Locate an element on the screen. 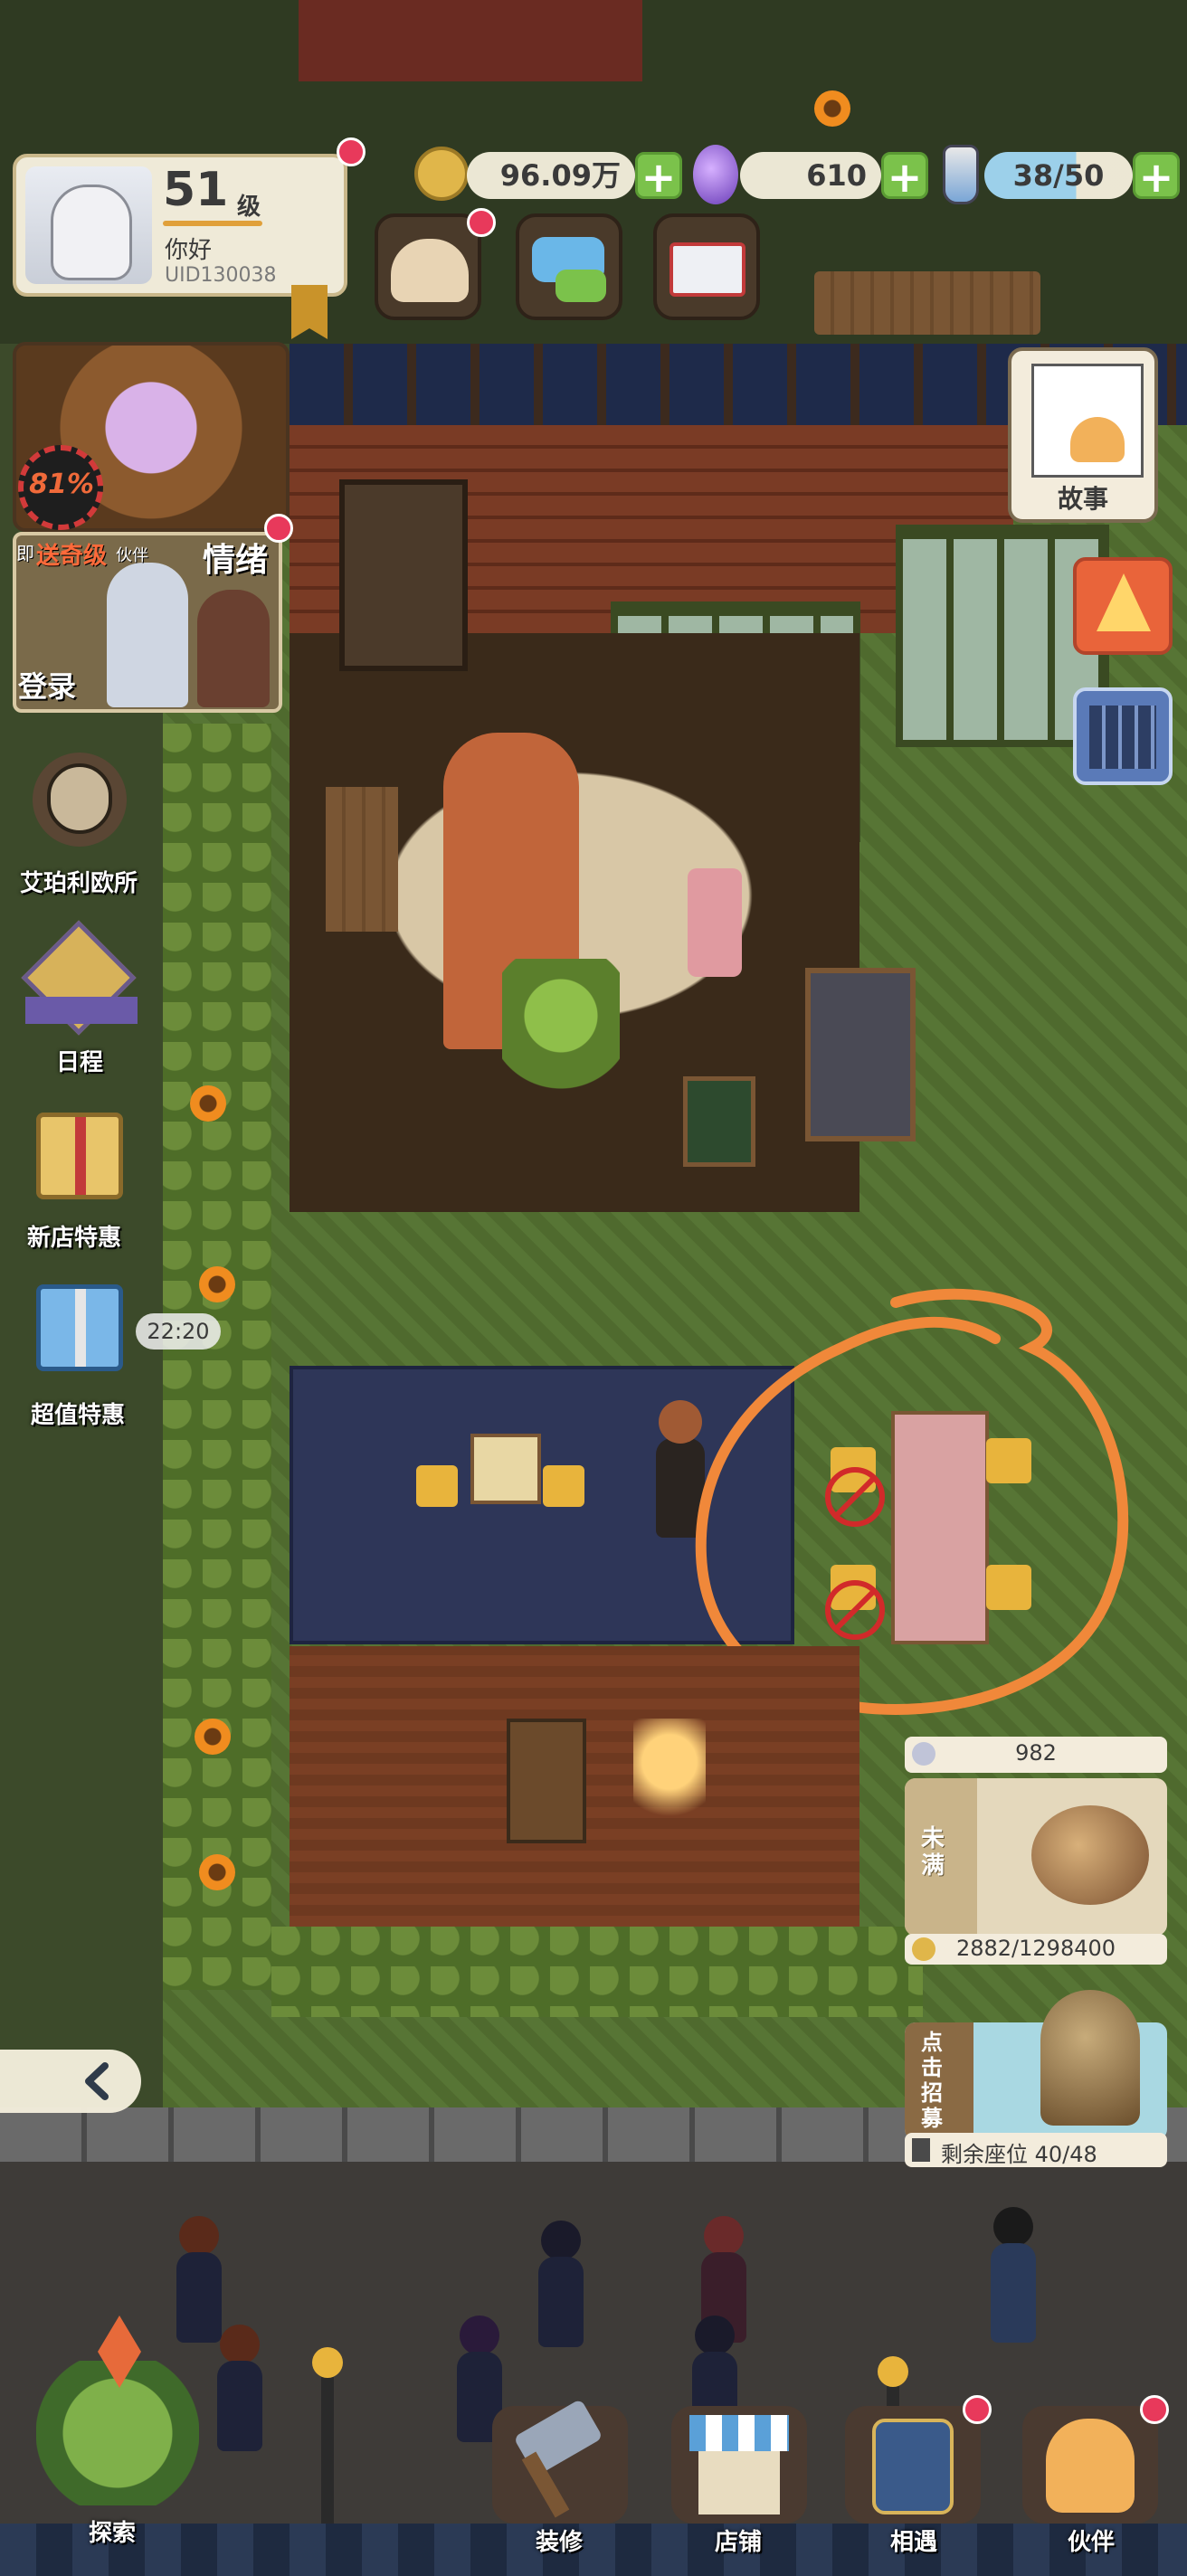 The height and width of the screenshot is (2576, 1187). gem-egg-icon is located at coordinates (715, 174).